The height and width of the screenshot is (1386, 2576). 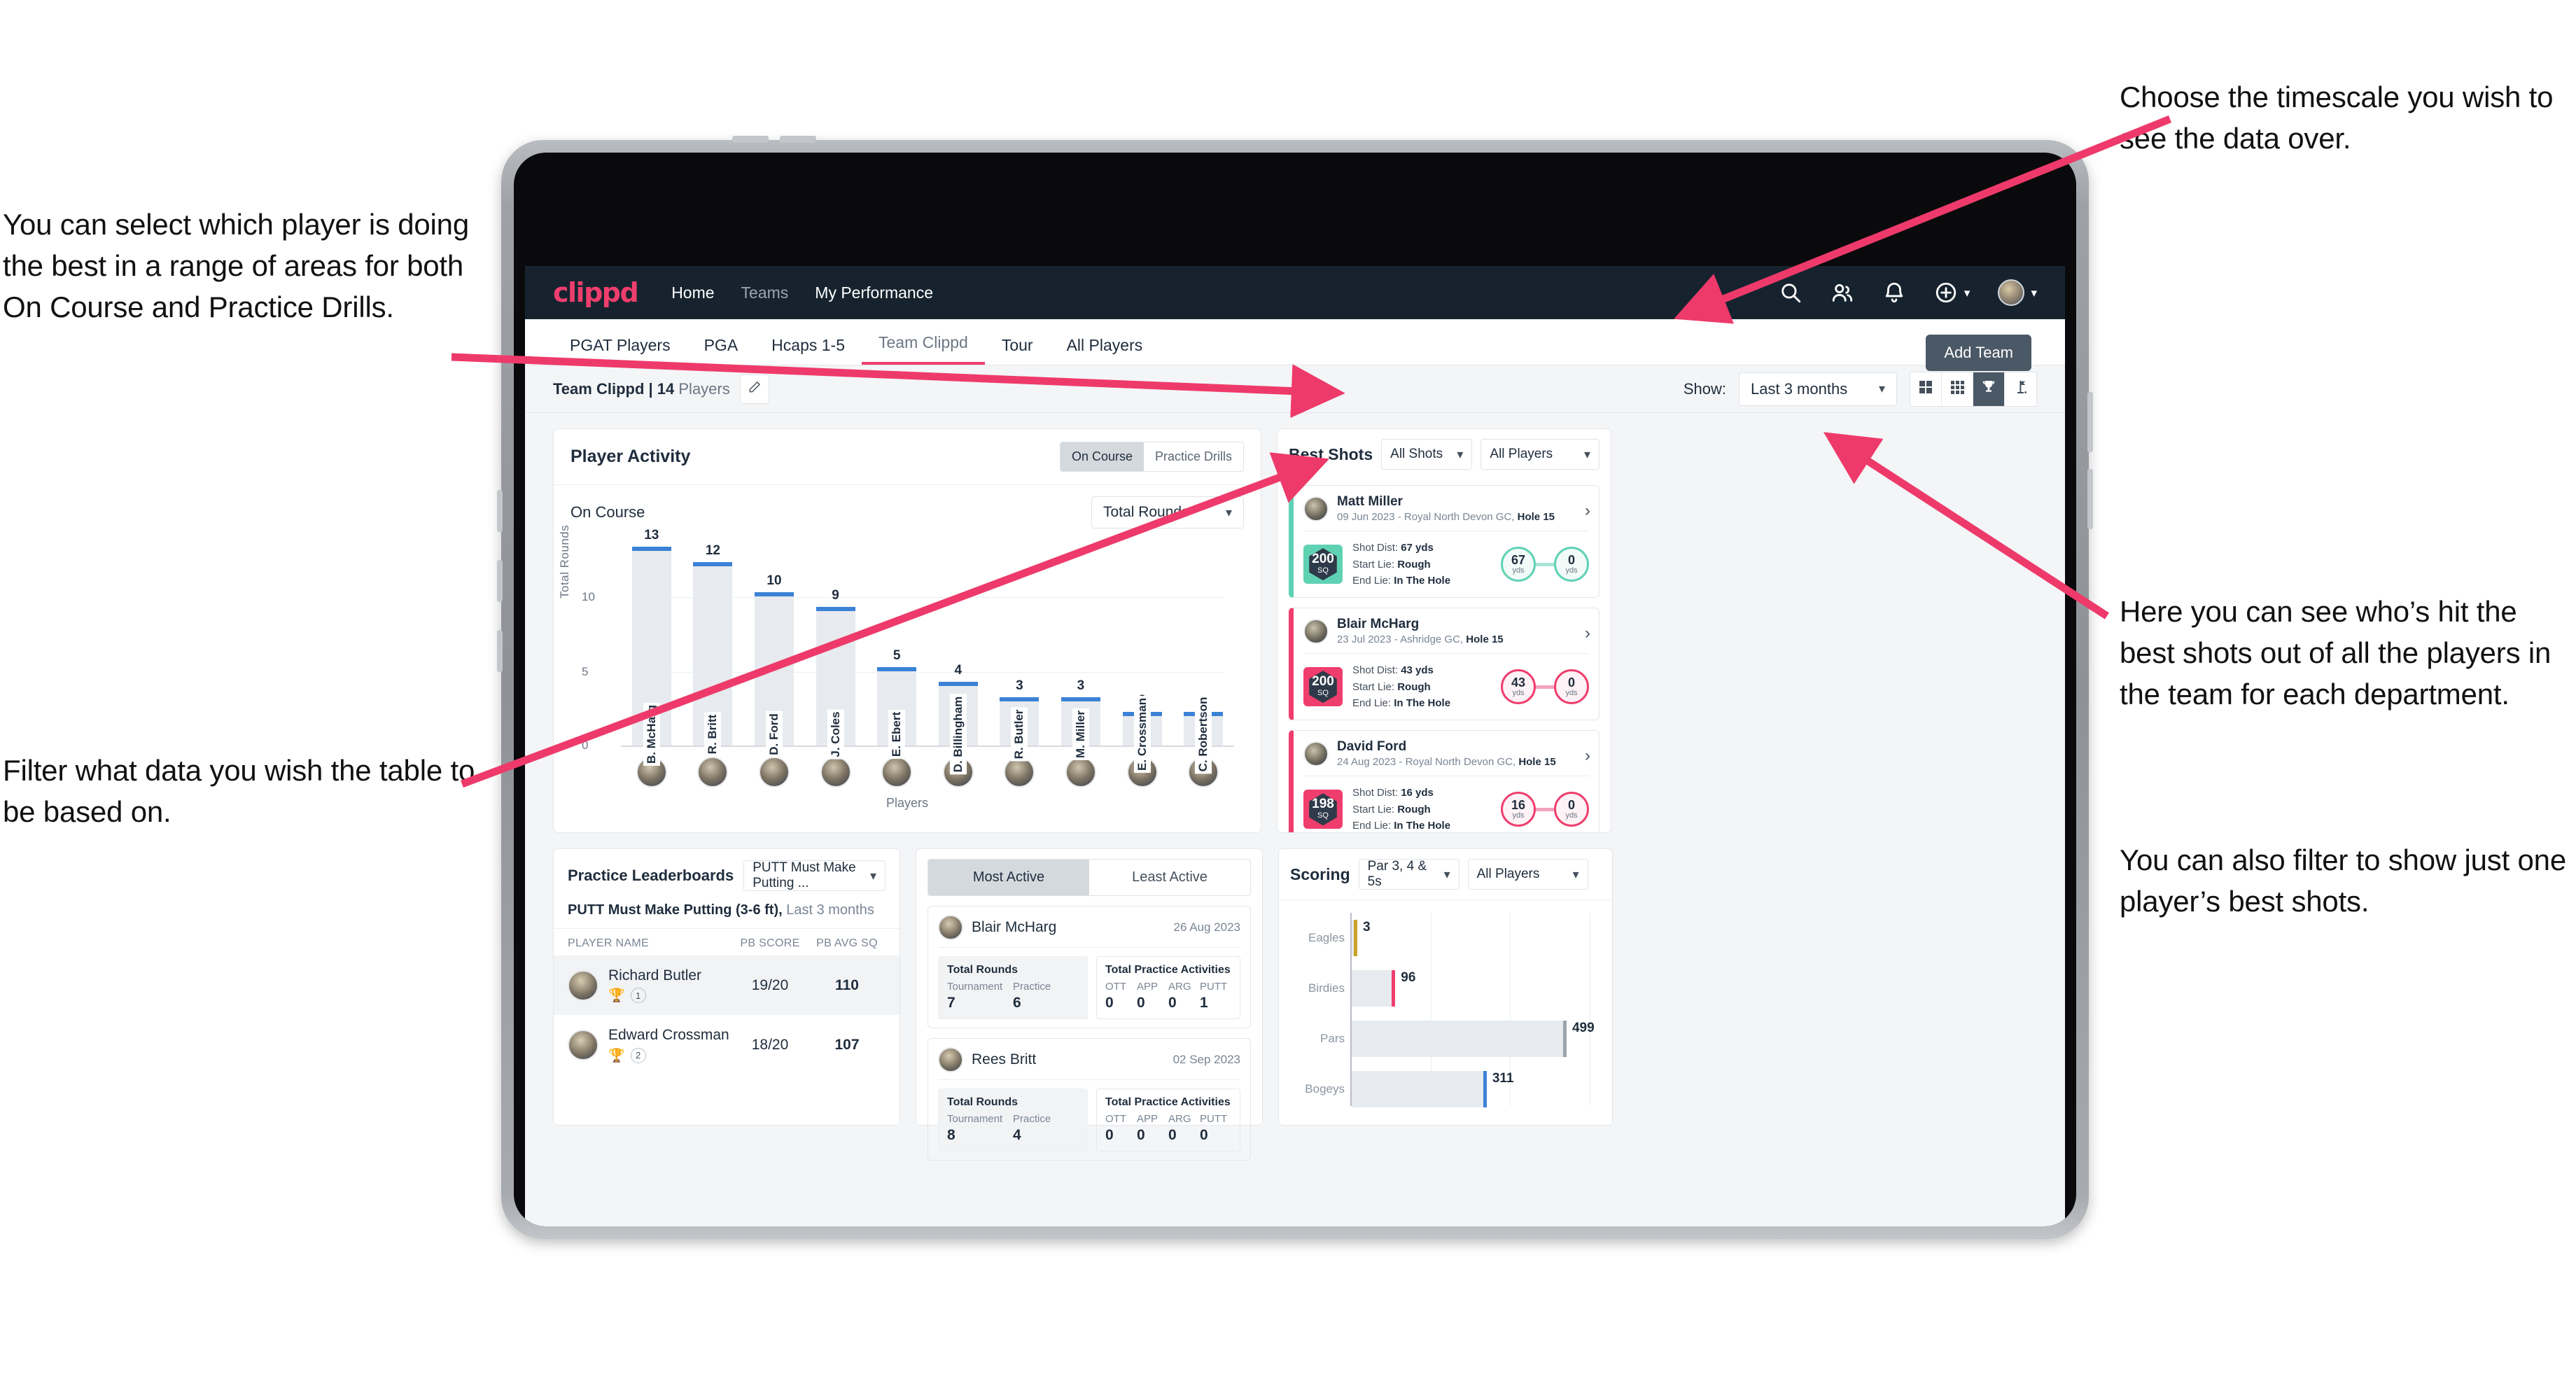 I want to click on scoring-bar: 96, so click(x=1383, y=988).